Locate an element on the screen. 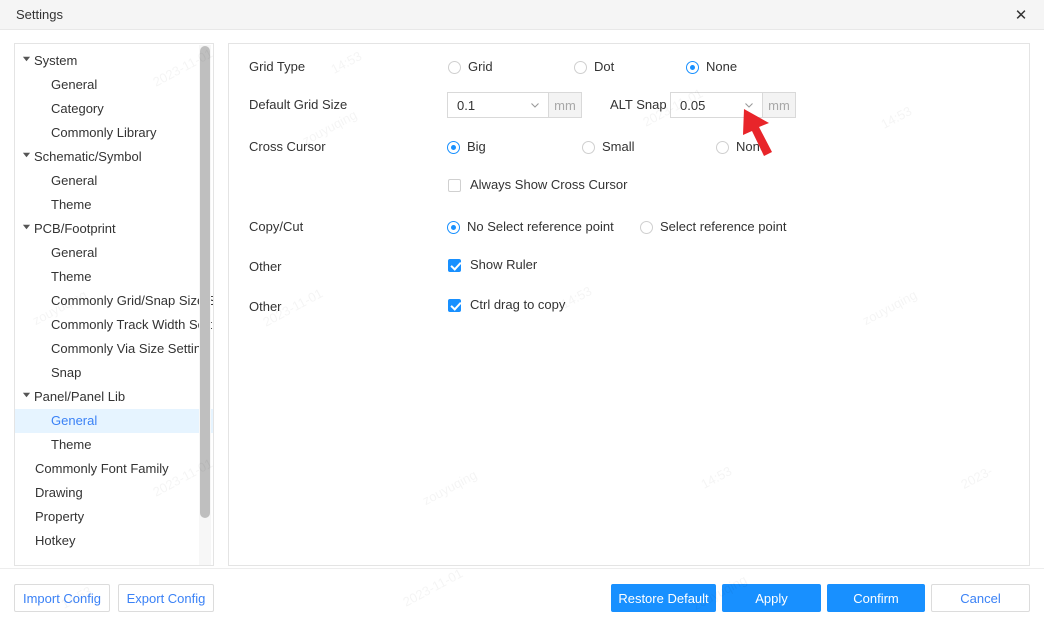  sidebar-item-category: Category is located at coordinates (114, 109).